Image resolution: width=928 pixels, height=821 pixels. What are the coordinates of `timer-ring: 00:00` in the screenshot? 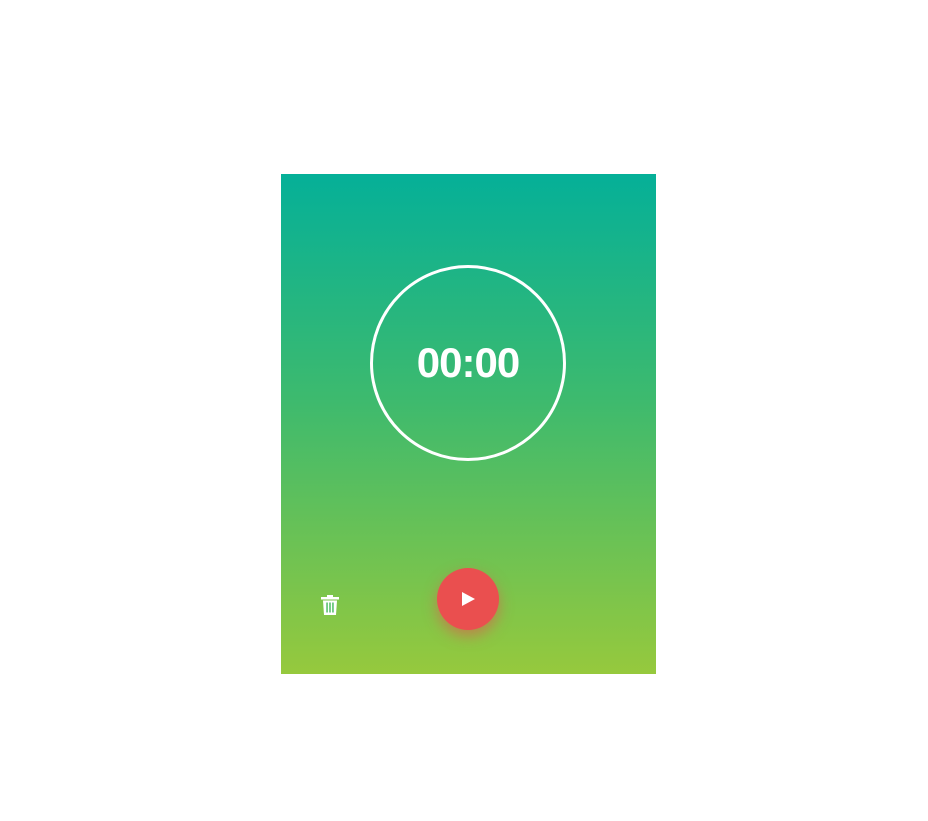 It's located at (468, 363).